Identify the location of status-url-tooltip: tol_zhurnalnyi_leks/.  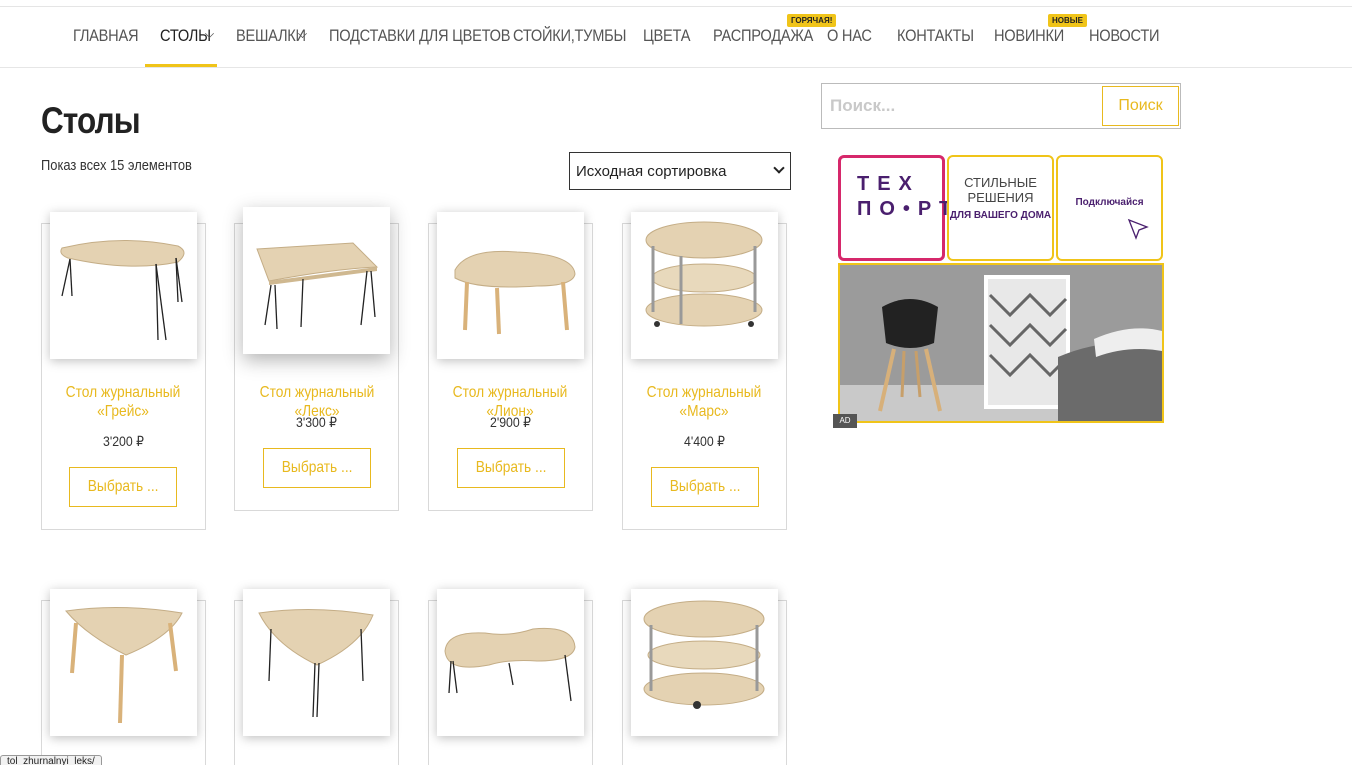
(51, 760).